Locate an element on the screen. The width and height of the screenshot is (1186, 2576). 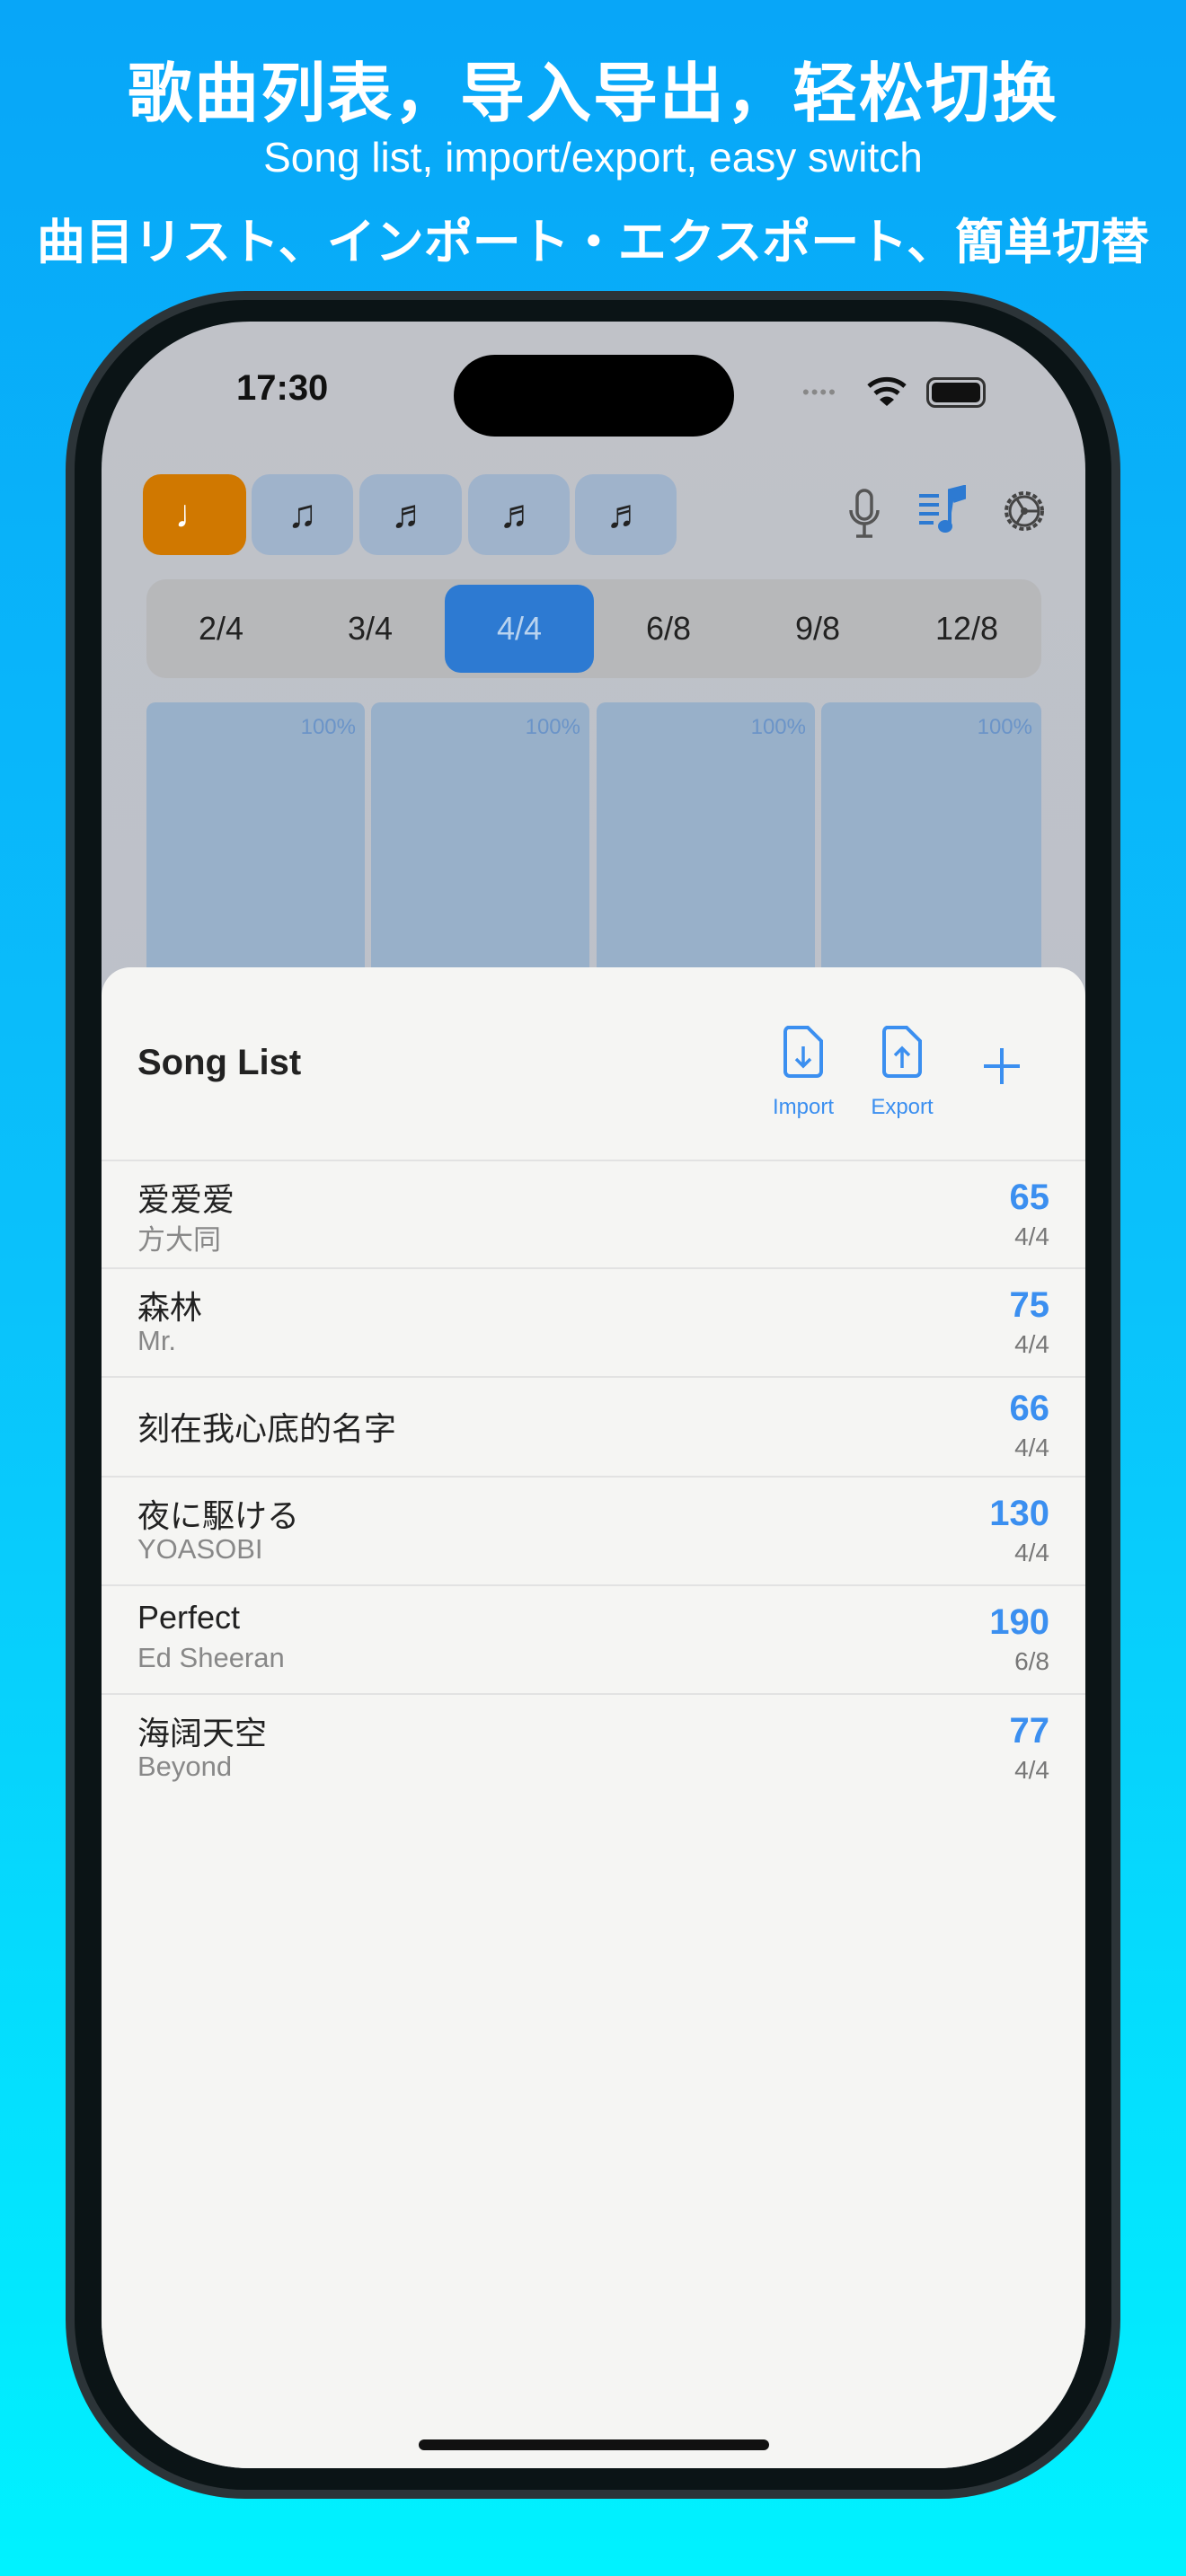
segment-4-4: 4/4 is located at coordinates (519, 629).